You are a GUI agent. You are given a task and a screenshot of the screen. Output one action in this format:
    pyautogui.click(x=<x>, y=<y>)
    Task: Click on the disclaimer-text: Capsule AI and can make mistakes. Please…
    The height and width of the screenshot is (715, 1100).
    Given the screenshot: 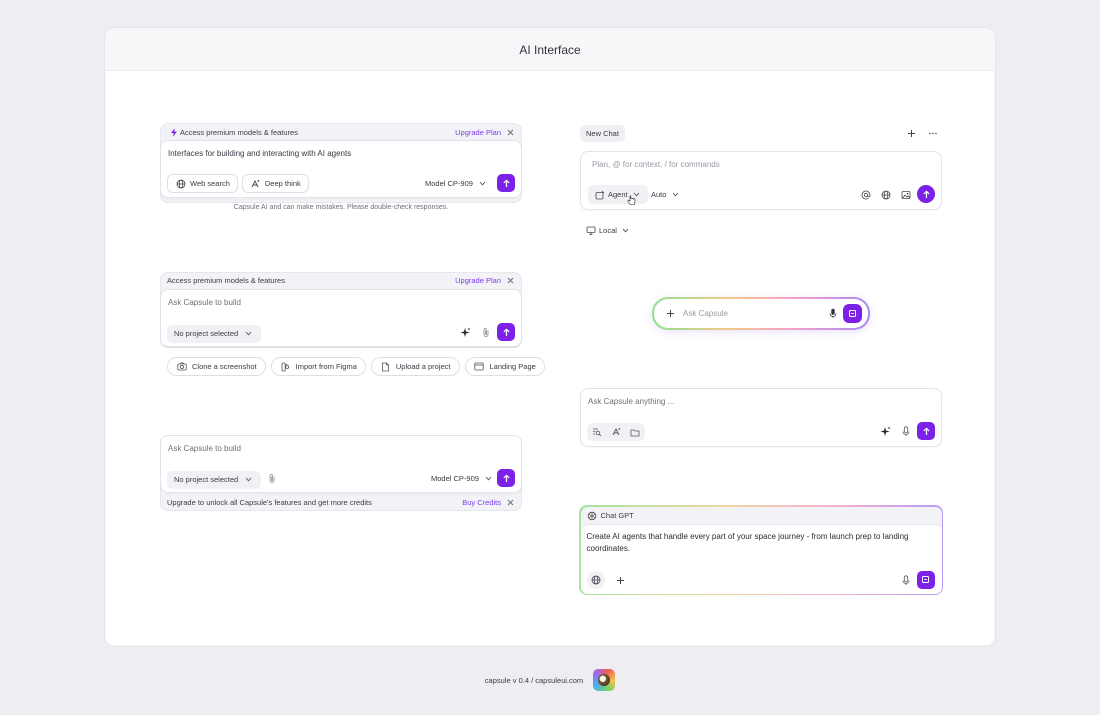 What is the action you would take?
    pyautogui.click(x=341, y=207)
    